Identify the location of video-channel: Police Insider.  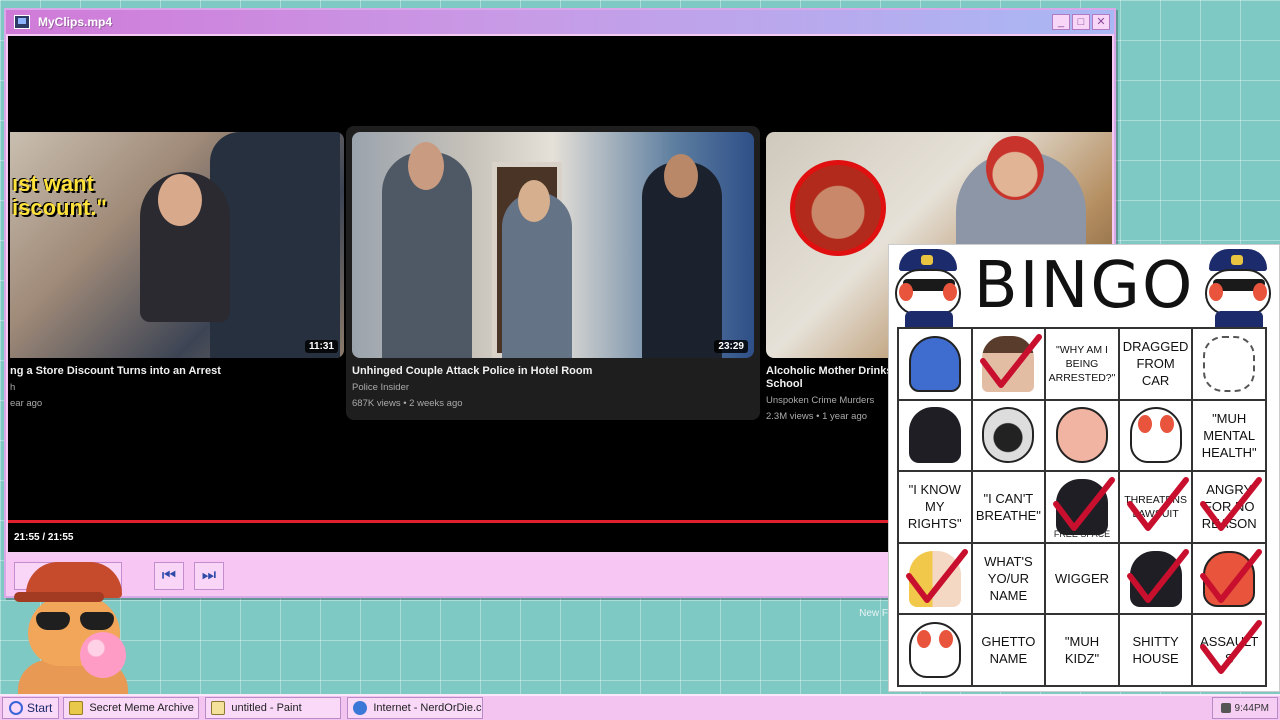
(553, 387).